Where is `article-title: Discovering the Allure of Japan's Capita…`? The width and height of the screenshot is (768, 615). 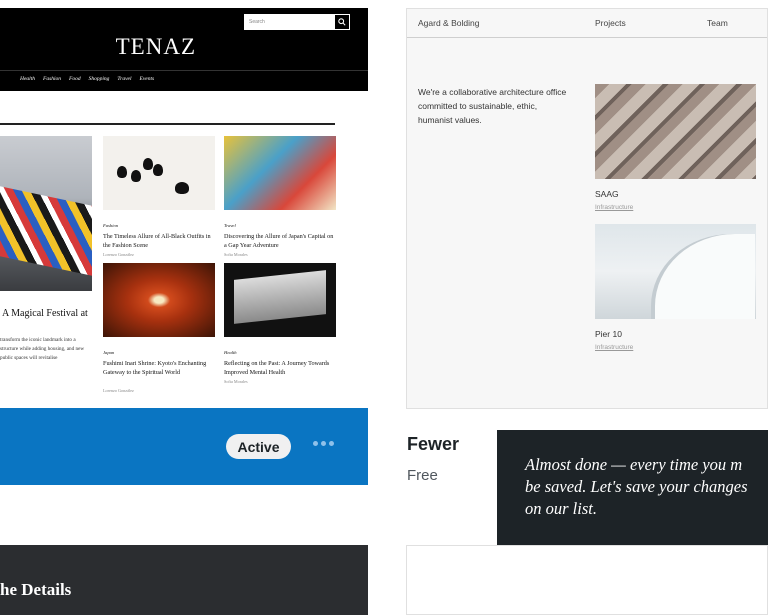
article-title: Discovering the Allure of Japan's Capita… is located at coordinates (279, 241).